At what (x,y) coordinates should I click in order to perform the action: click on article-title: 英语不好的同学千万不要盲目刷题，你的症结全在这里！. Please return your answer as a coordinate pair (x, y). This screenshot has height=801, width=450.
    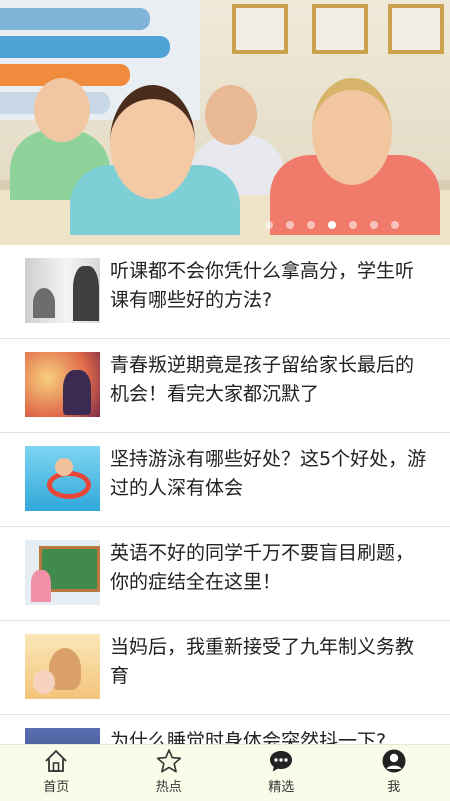
    Looking at the image, I should click on (270, 568).